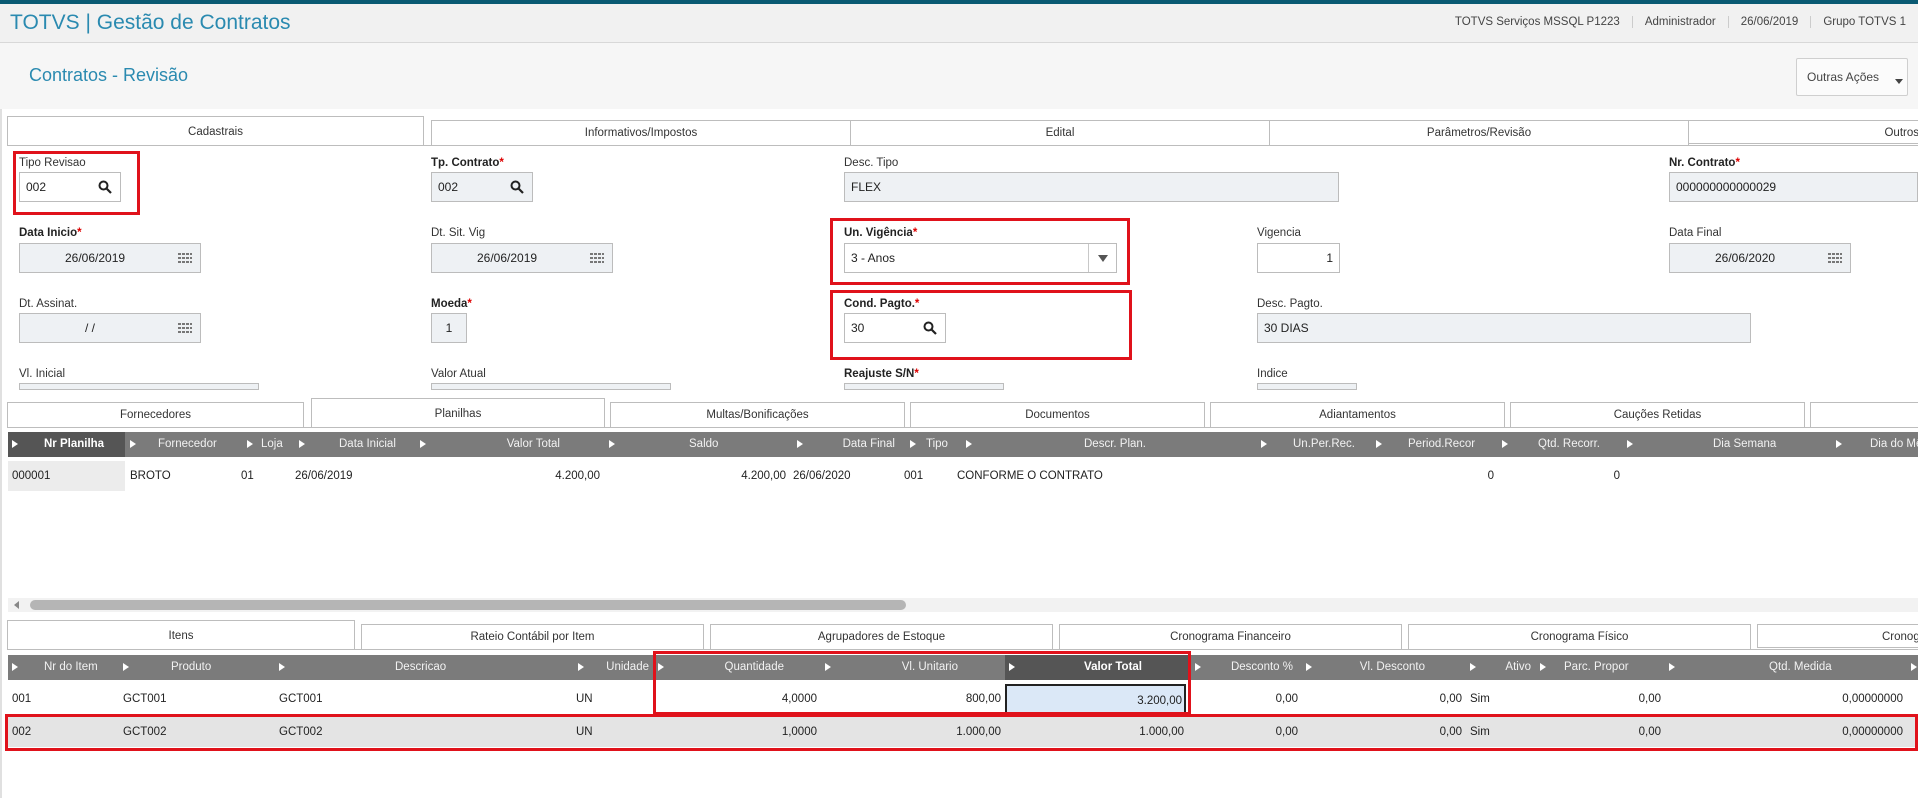 Image resolution: width=1918 pixels, height=798 pixels. What do you see at coordinates (1057, 415) in the screenshot?
I see `tab-documentos: Documentos` at bounding box center [1057, 415].